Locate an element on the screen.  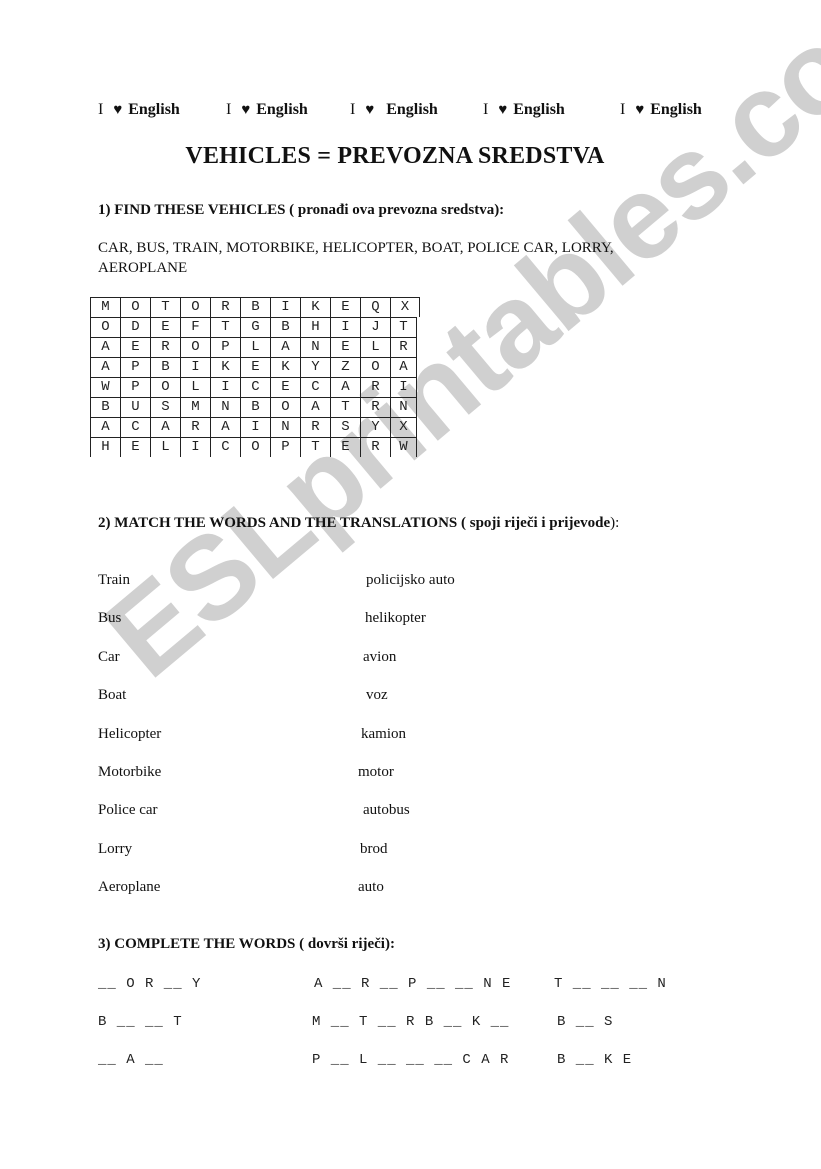
match-pair: Aeroplane auto is located at coordinates (348, 889).